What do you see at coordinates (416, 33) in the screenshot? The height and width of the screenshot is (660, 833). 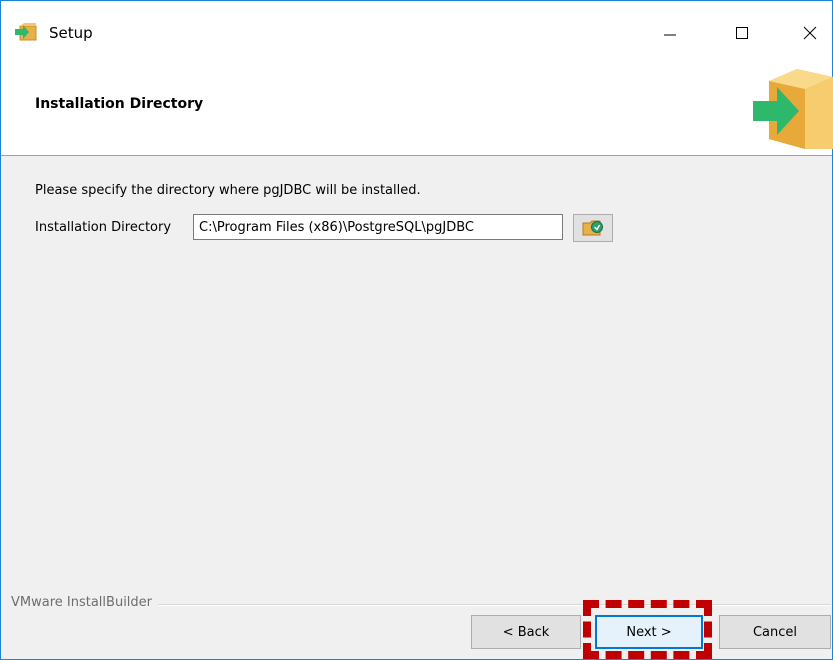 I see `title-bar: Setup` at bounding box center [416, 33].